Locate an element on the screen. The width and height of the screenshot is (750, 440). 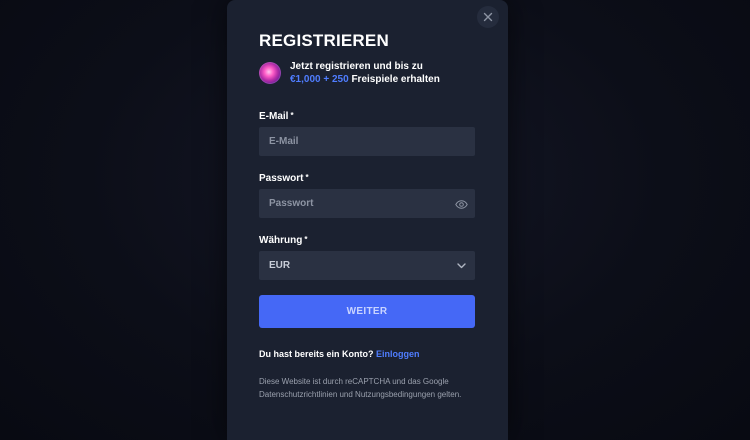
password-required-mark: * is located at coordinates (307, 177).